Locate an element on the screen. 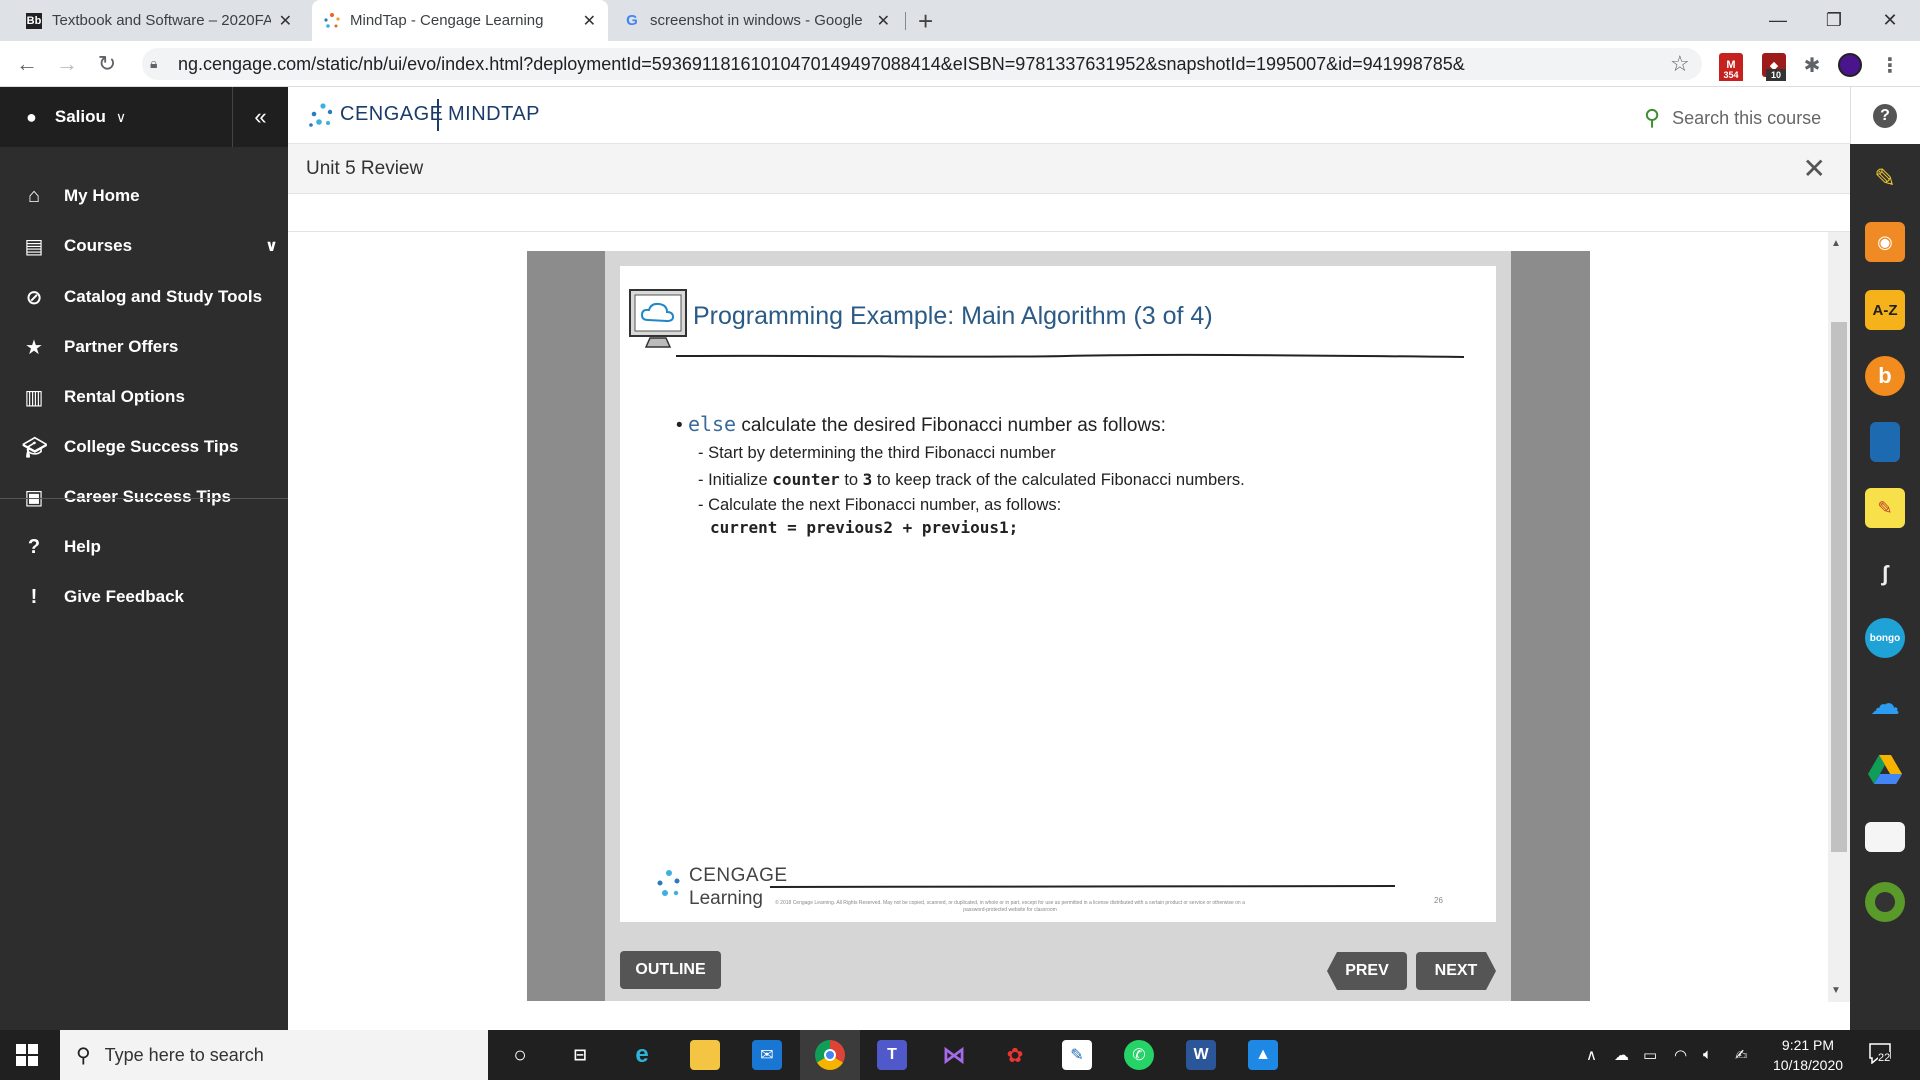  notes-icon is located at coordinates (1885, 837).